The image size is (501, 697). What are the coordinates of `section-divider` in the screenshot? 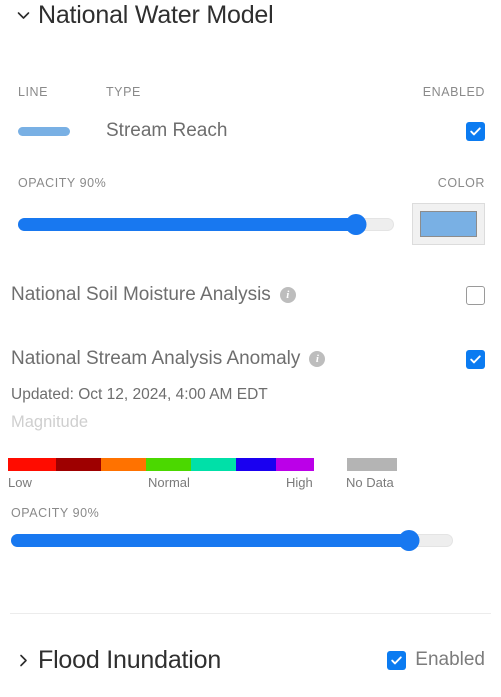 It's located at (250, 614).